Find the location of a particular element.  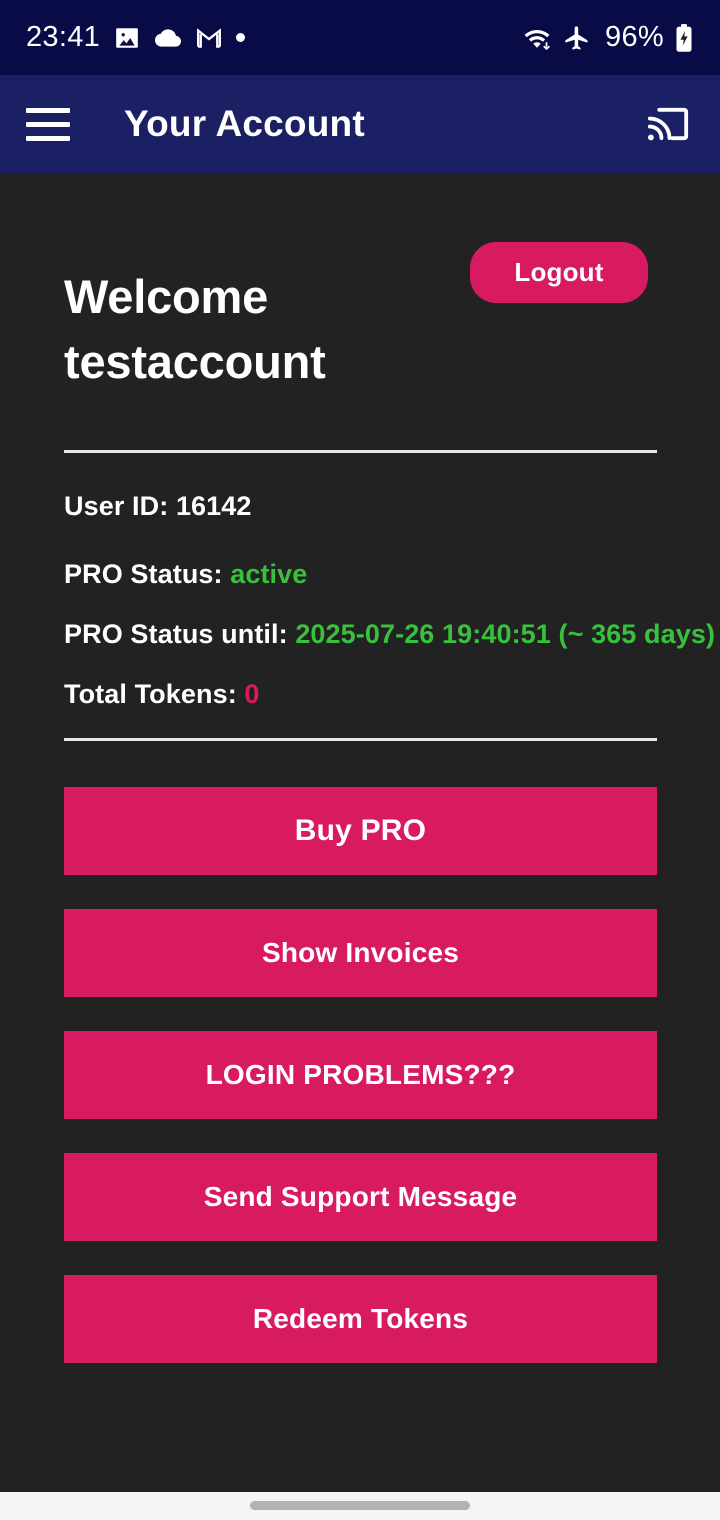

home-indicator is located at coordinates (360, 1505).